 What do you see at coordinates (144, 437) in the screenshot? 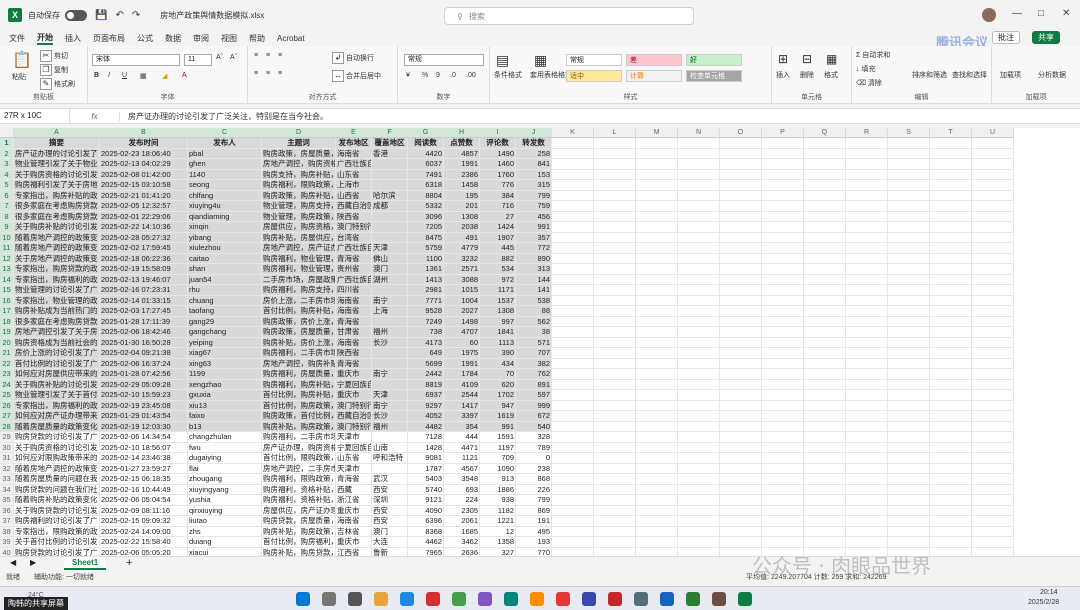
I see `cell: 2025-02-06 14:34:54` at bounding box center [144, 437].